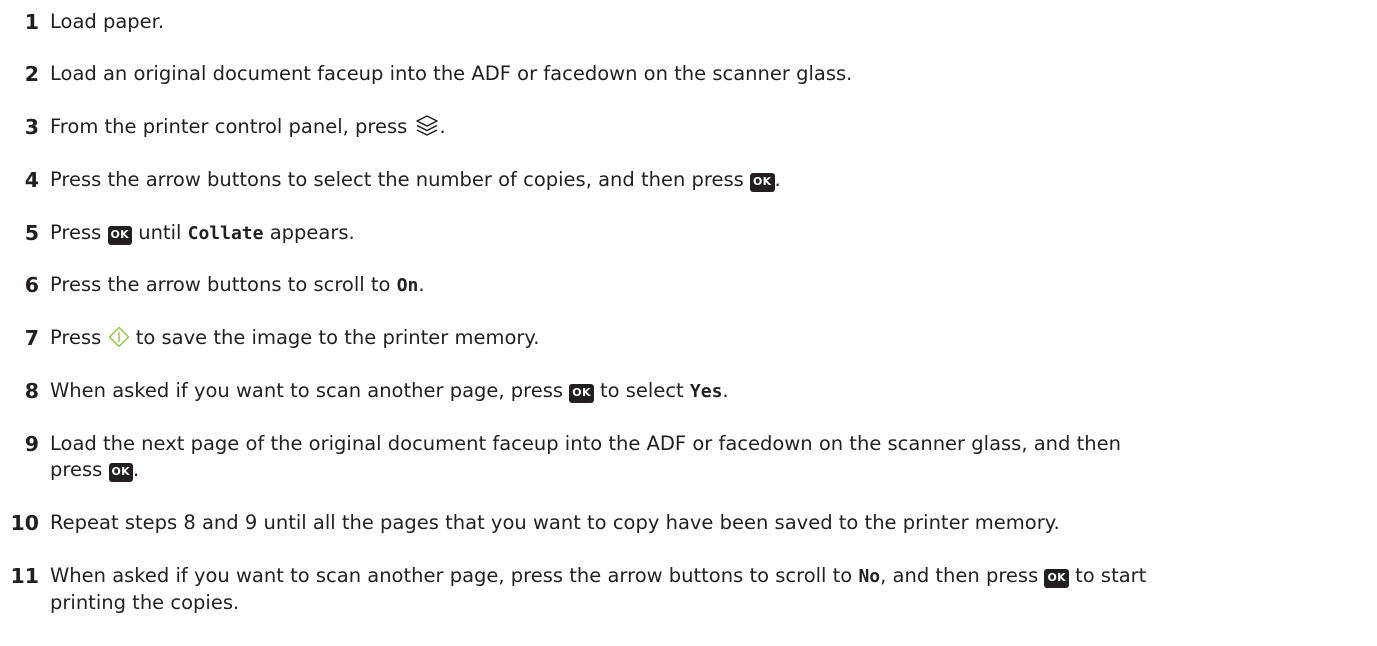 Image resolution: width=1377 pixels, height=646 pixels. I want to click on display-text-collate: Collate, so click(225, 233).